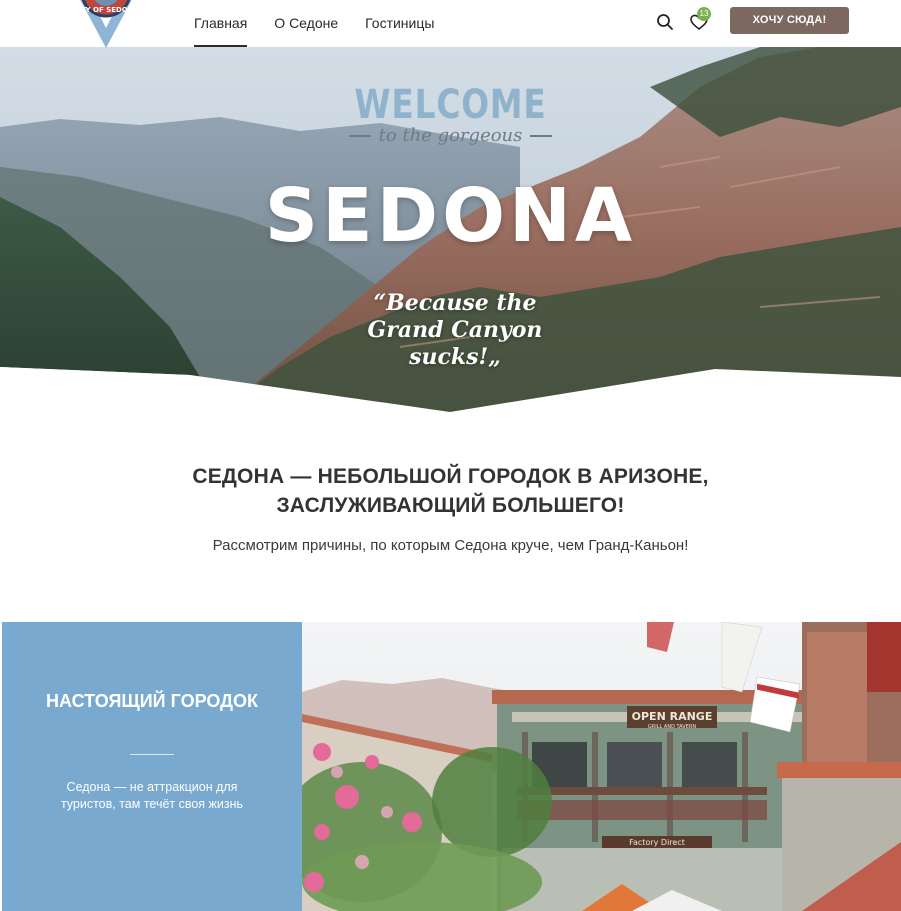 This screenshot has height=911, width=901. Describe the element at coordinates (455, 330) in the screenshot. I see `hero-quote: “Because the Grand Canyon sucks!„` at that location.